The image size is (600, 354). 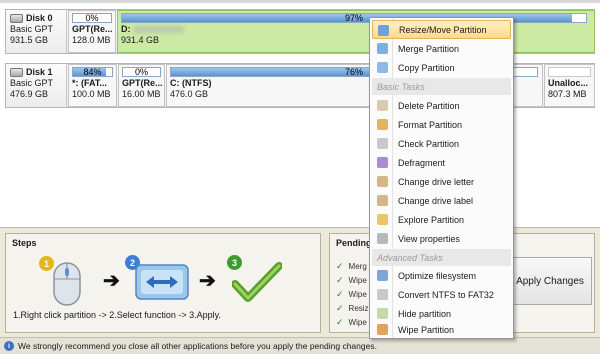 What do you see at coordinates (441, 86) in the screenshot?
I see `menu-section-basic-tasks: Basic Tasks` at bounding box center [441, 86].